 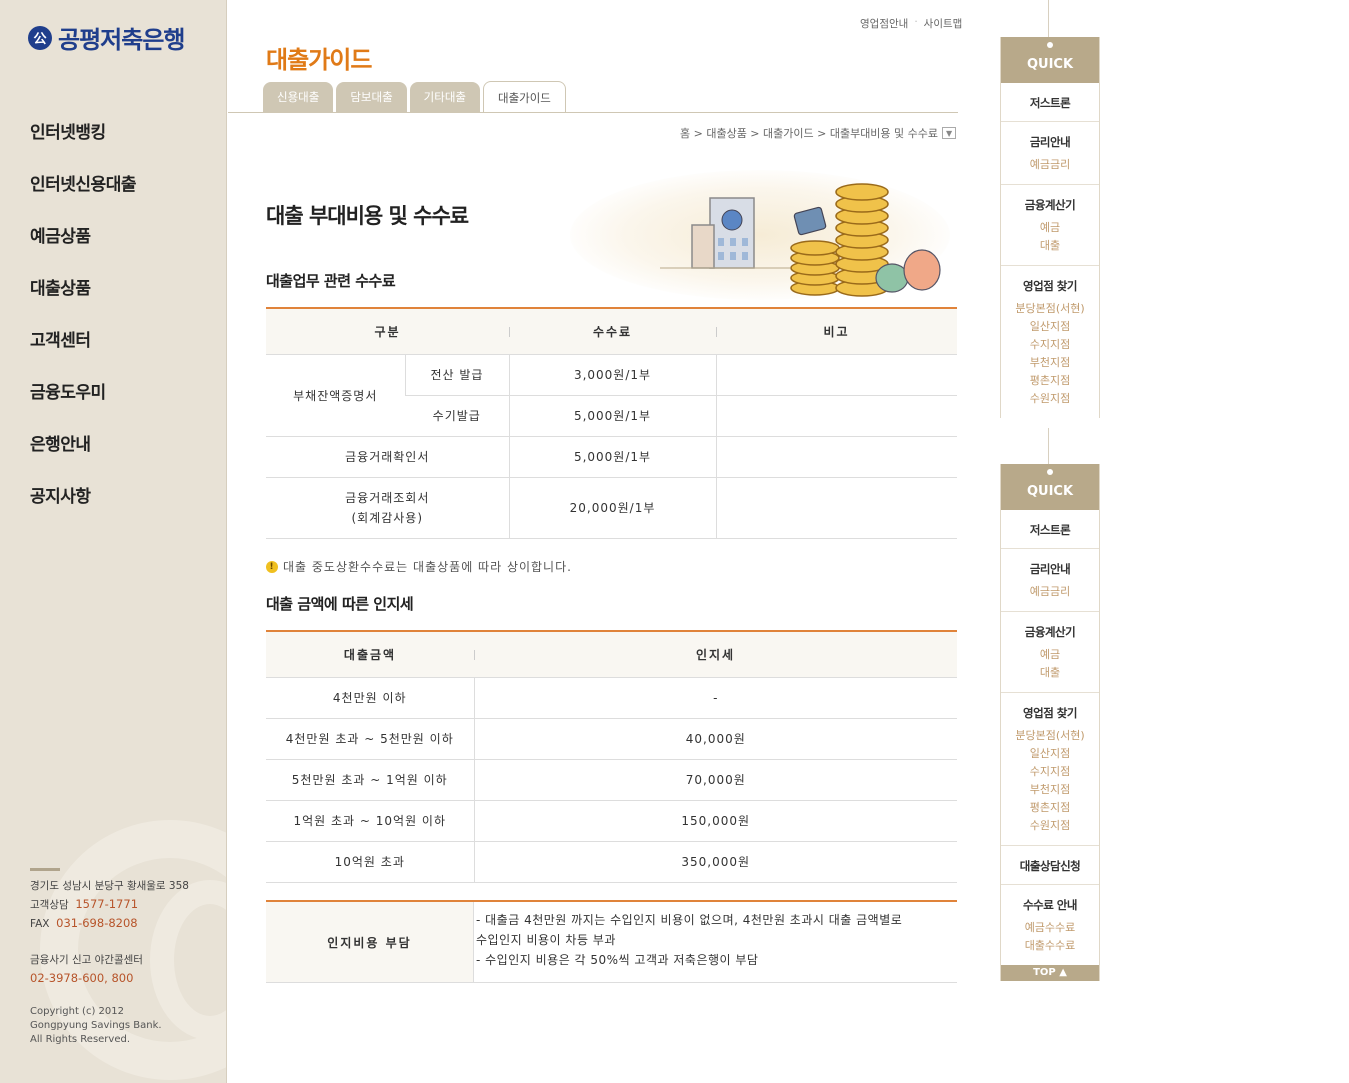 What do you see at coordinates (456, 375) in the screenshot?
I see `table-cell-item: 전산 발급` at bounding box center [456, 375].